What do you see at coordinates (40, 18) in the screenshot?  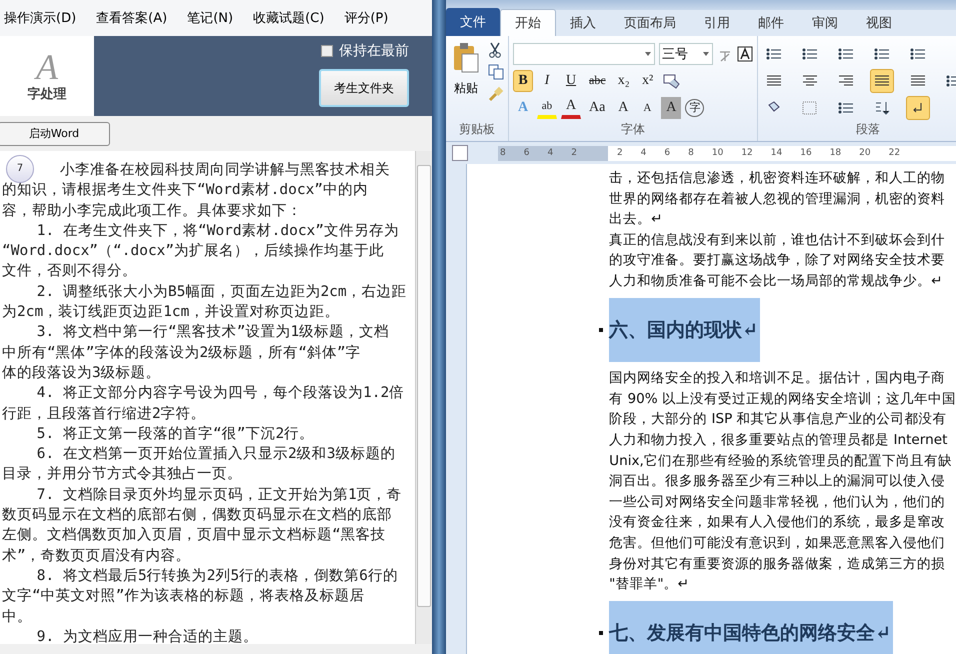 I see `menu-item: 操作演示(D)` at bounding box center [40, 18].